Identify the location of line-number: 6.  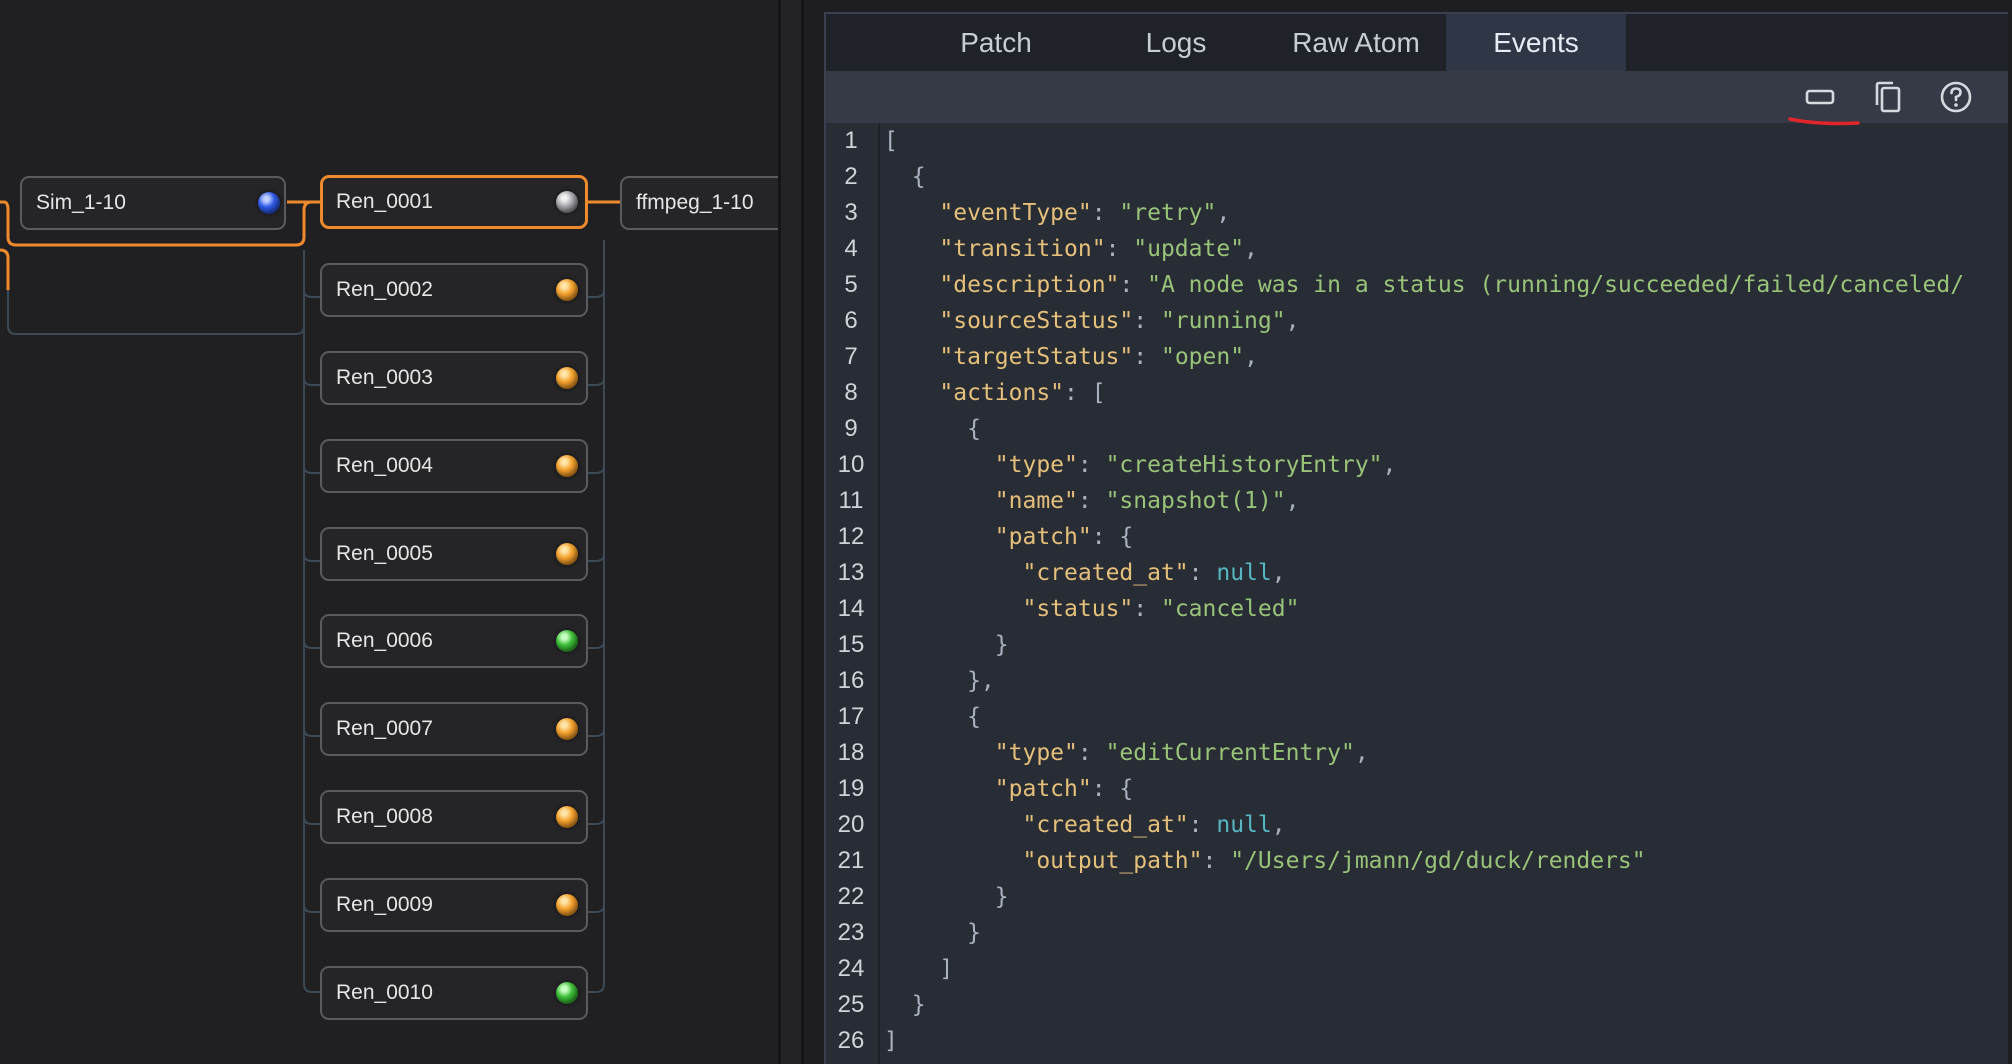
(851, 320).